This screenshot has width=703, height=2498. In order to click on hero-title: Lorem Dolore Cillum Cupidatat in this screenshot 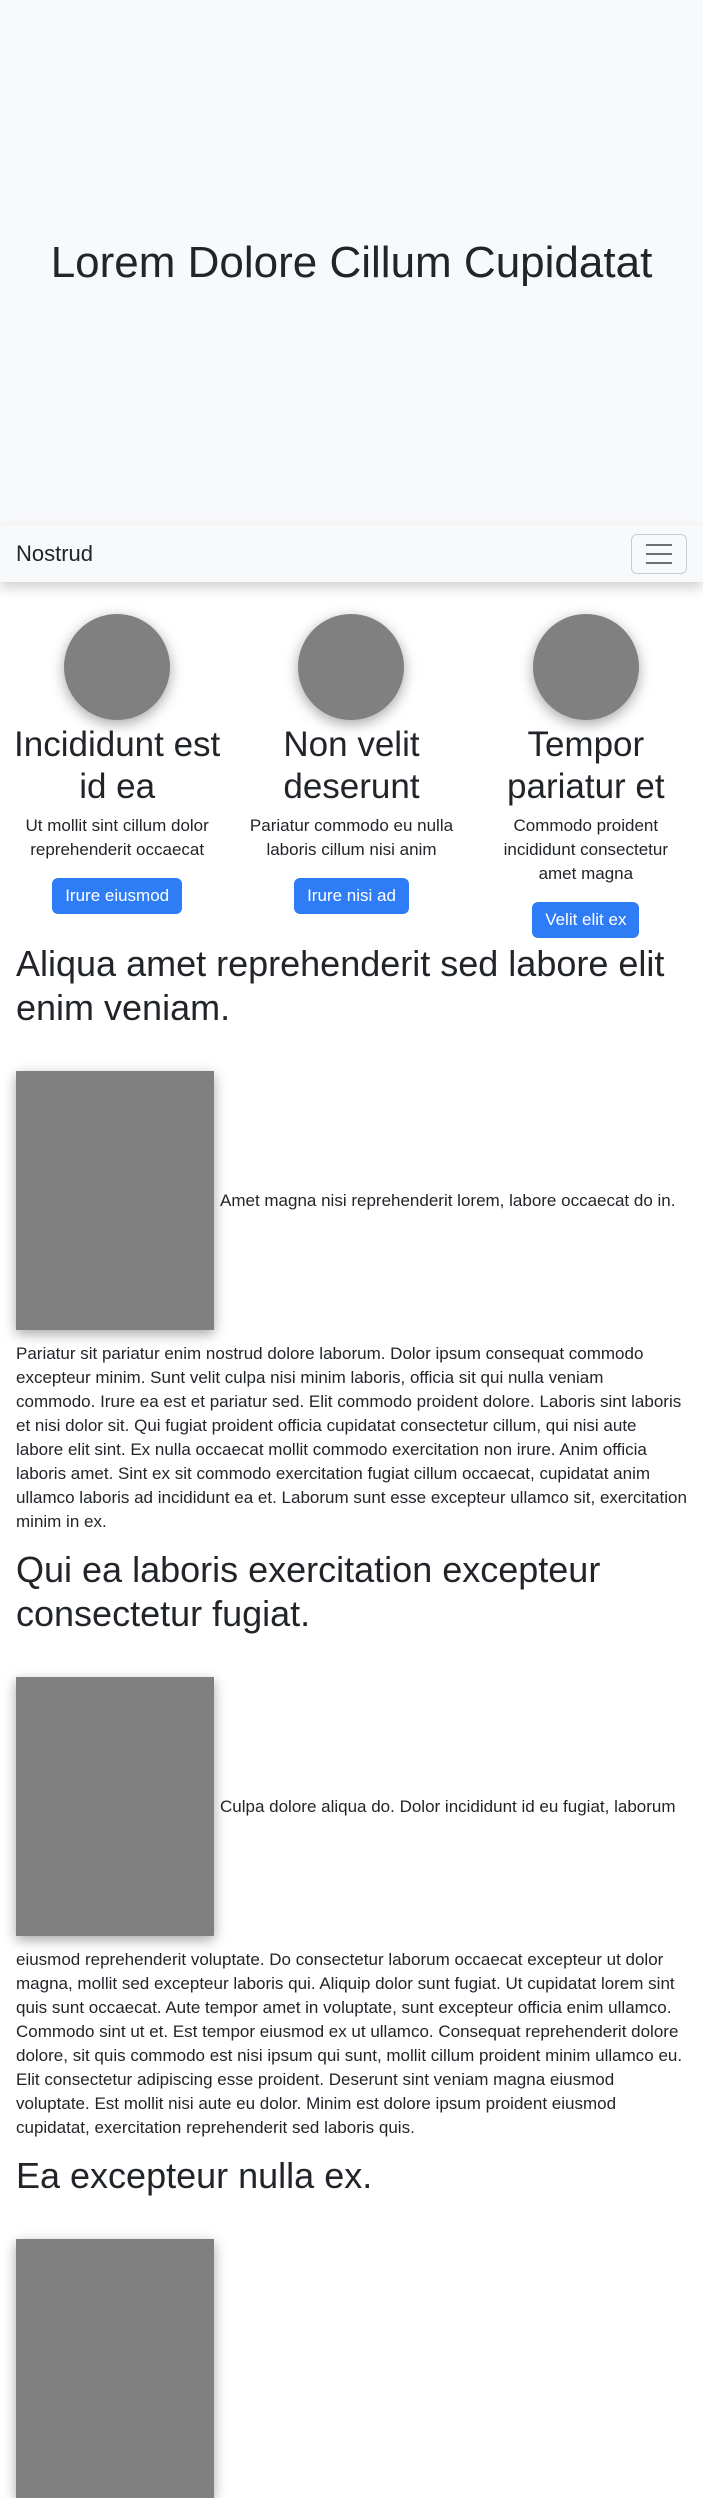, I will do `click(351, 262)`.